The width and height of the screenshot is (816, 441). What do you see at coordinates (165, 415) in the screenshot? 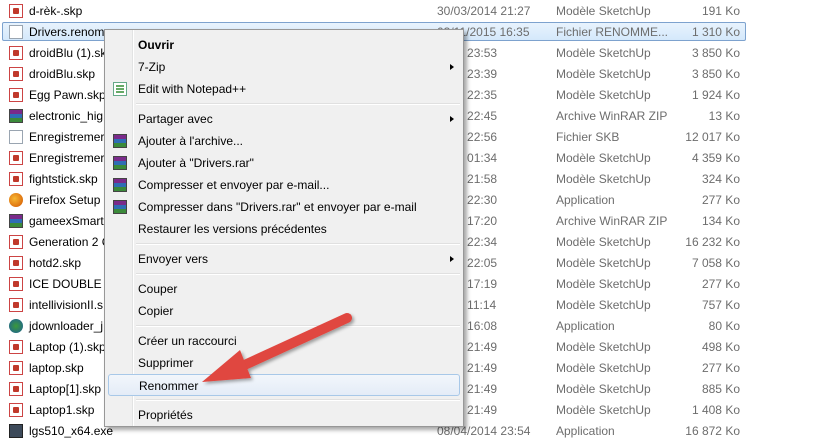
I see `menu-item-label: Propriétés` at bounding box center [165, 415].